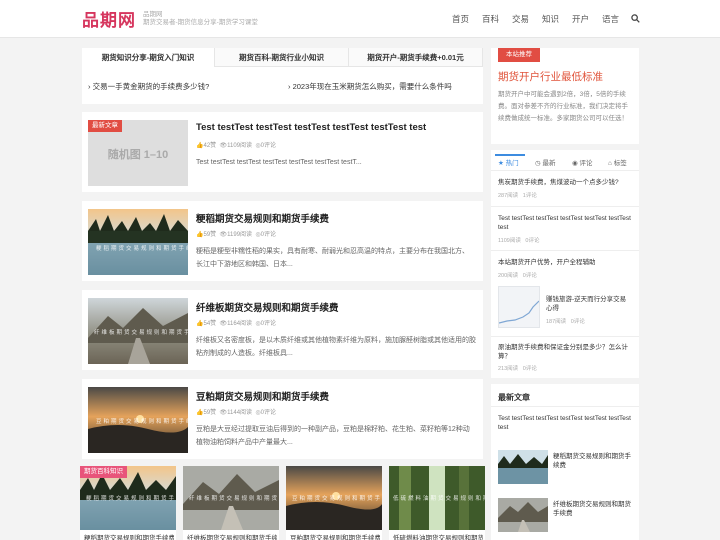 This screenshot has height=540, width=720. What do you see at coordinates (518, 240) in the screenshot?
I see `hot-item-meta: 1109阅读 0评论` at bounding box center [518, 240].